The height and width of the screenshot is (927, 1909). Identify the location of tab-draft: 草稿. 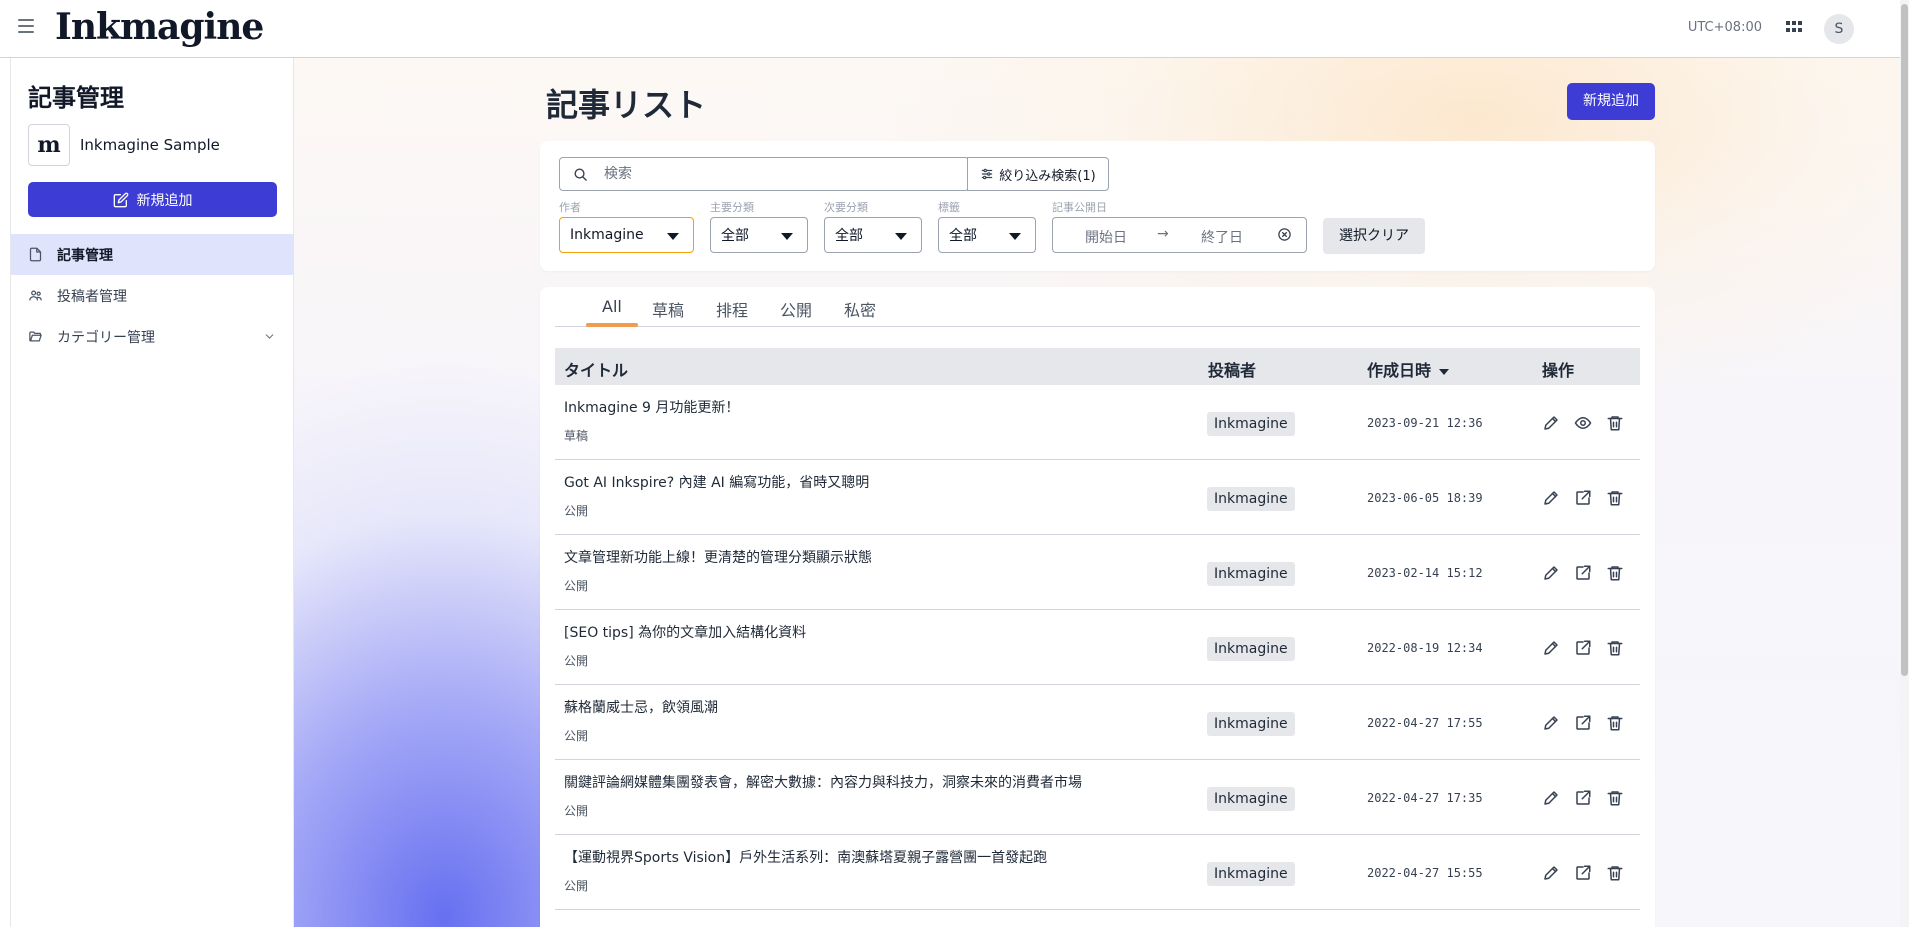
(668, 309).